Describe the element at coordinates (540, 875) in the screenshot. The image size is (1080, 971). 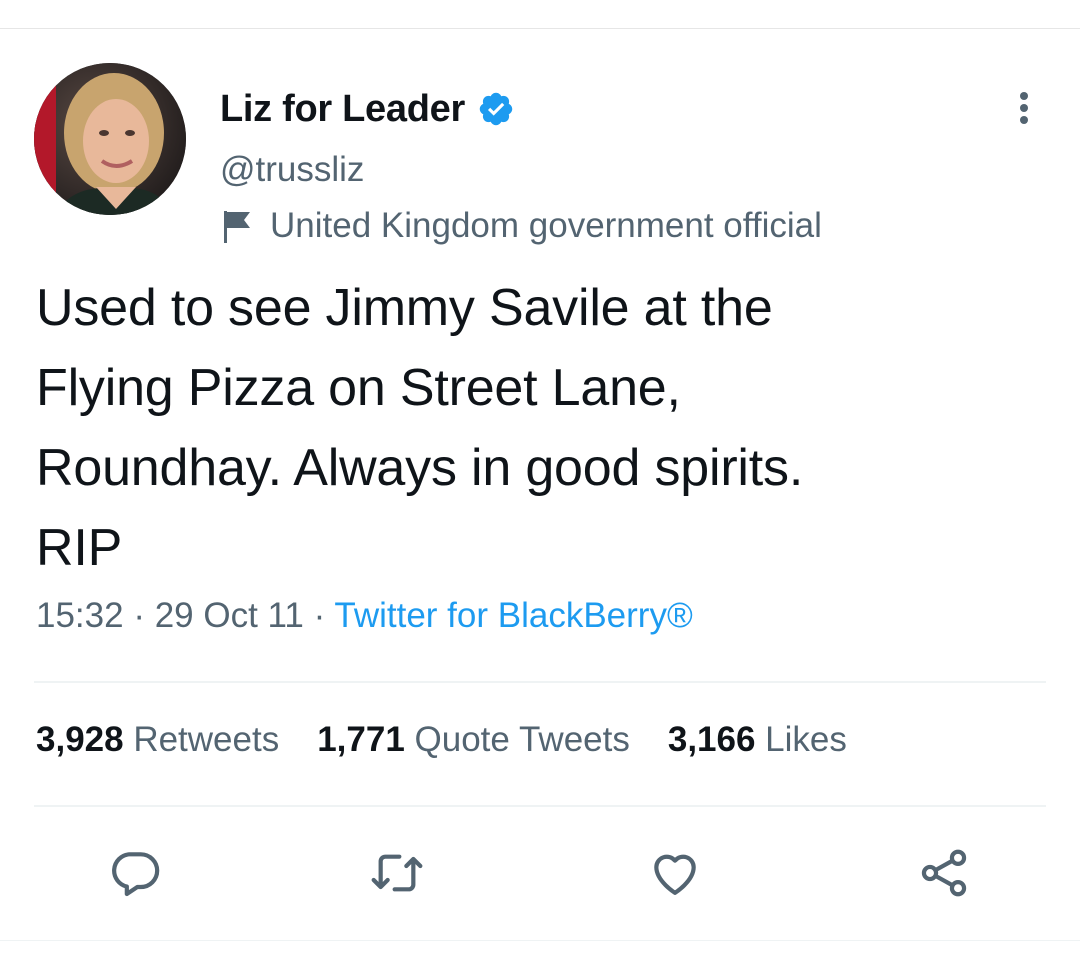
I see `action-bar` at that location.